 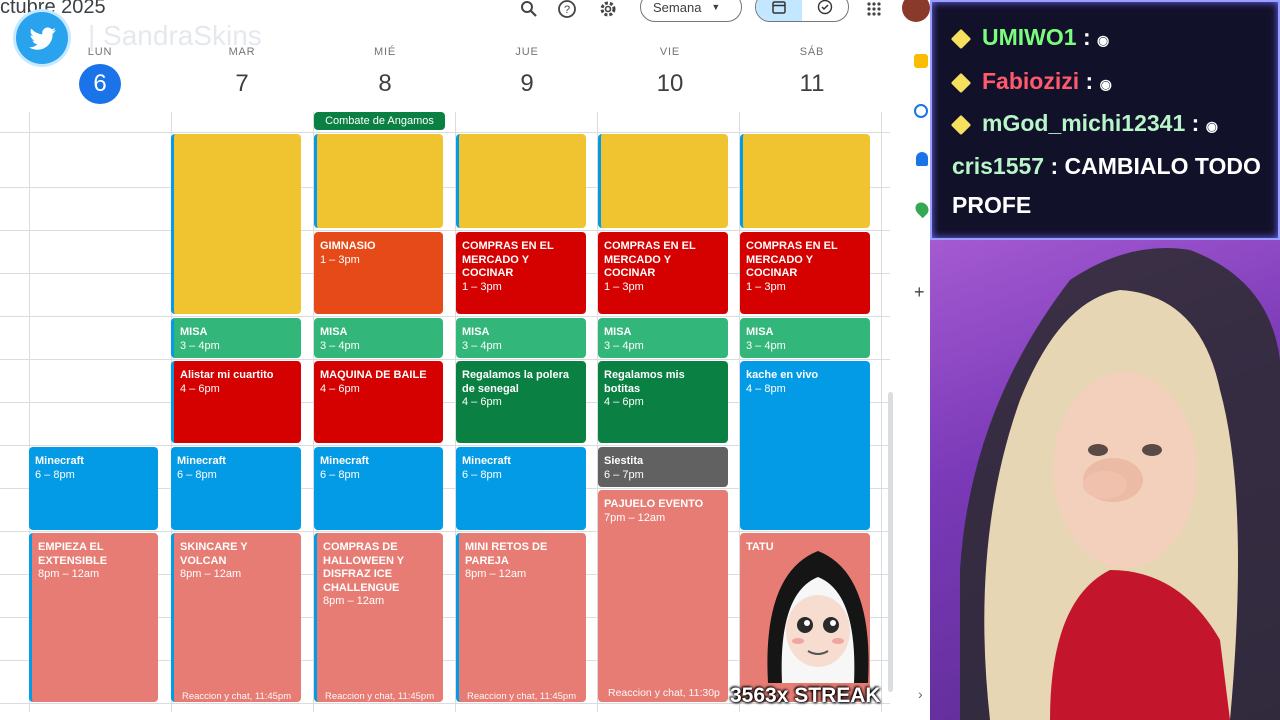 I want to click on chat-username: mGod_michi12341, so click(x=1084, y=123).